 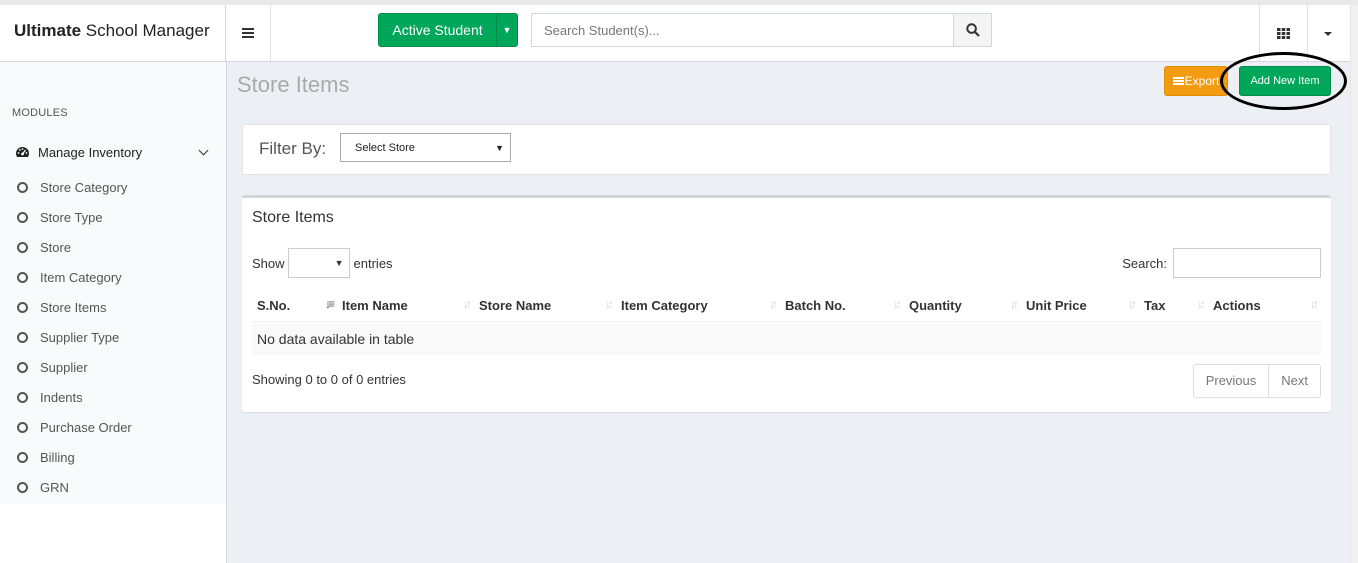 What do you see at coordinates (54, 487) in the screenshot?
I see `sidebar-item-label: GRN` at bounding box center [54, 487].